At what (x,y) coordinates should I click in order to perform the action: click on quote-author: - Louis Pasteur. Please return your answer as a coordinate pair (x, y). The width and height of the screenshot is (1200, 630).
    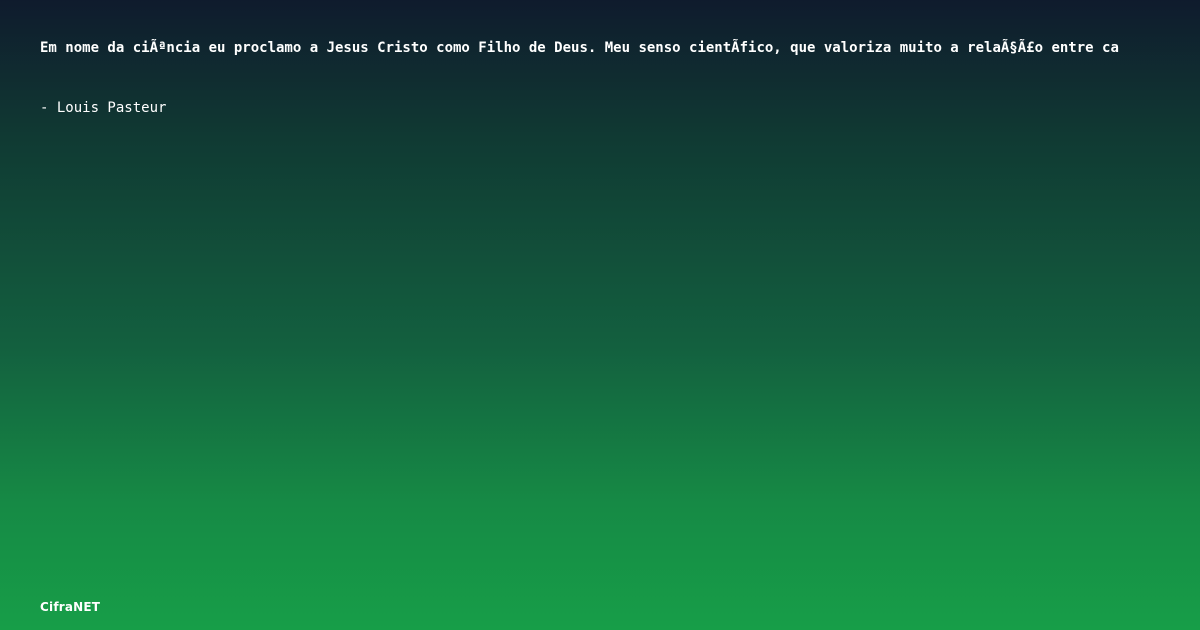
    Looking at the image, I should click on (103, 108).